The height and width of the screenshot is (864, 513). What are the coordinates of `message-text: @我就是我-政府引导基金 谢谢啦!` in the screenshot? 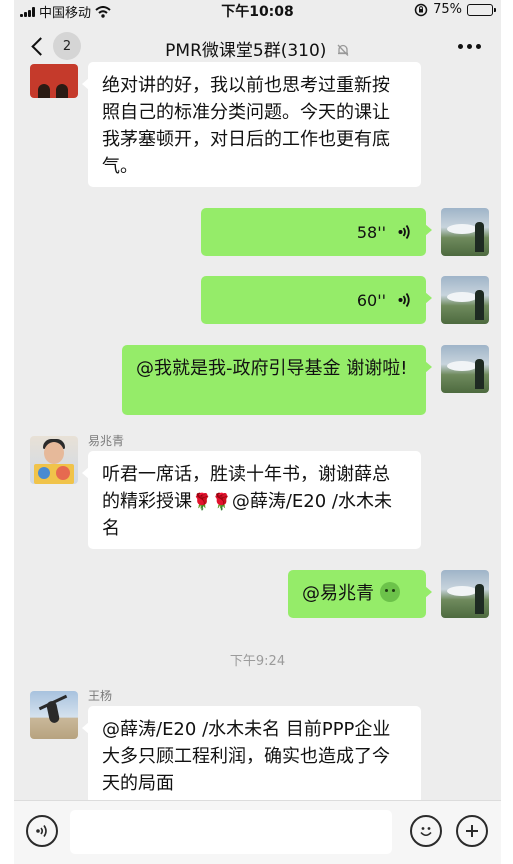 It's located at (272, 368).